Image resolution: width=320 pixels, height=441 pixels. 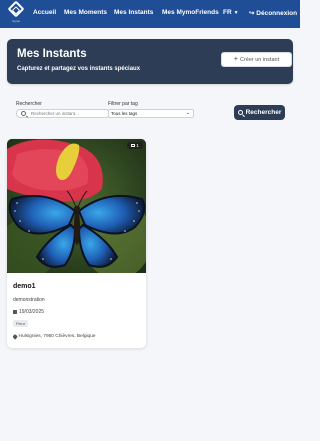 I want to click on nav-item-mes-mymofriends: Mes MymoFriends, so click(x=190, y=12).